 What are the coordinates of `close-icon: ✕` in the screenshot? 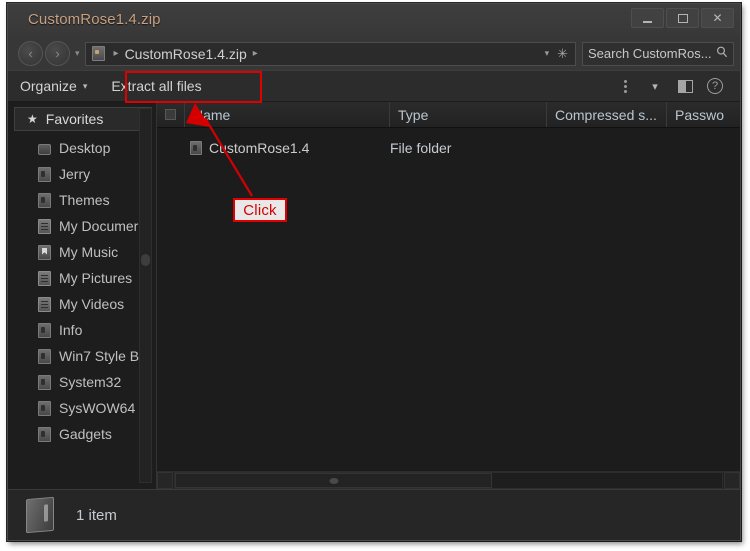 It's located at (717, 18).